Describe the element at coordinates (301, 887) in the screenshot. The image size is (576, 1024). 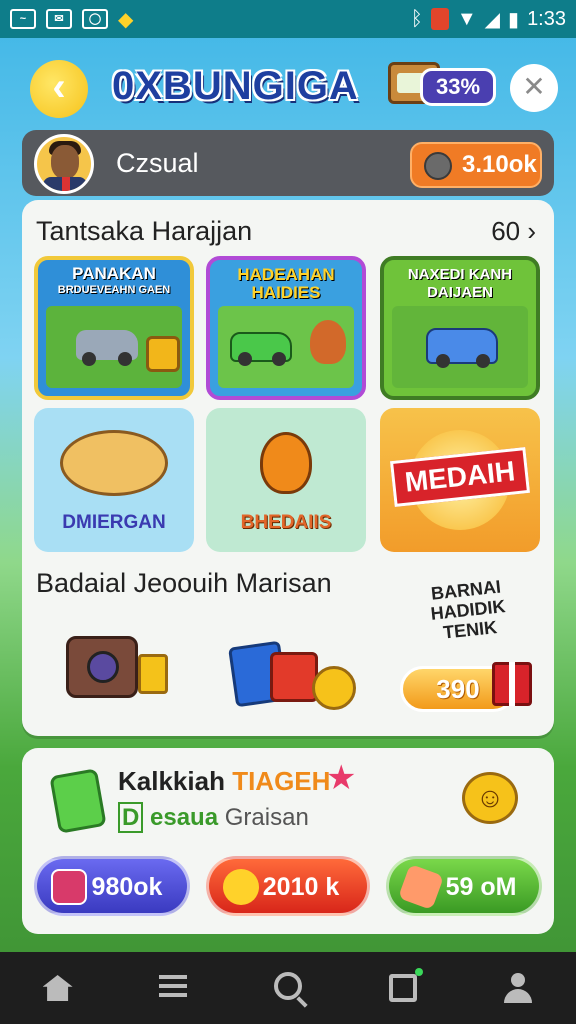
I see `reward-button-label: 2010 k` at that location.